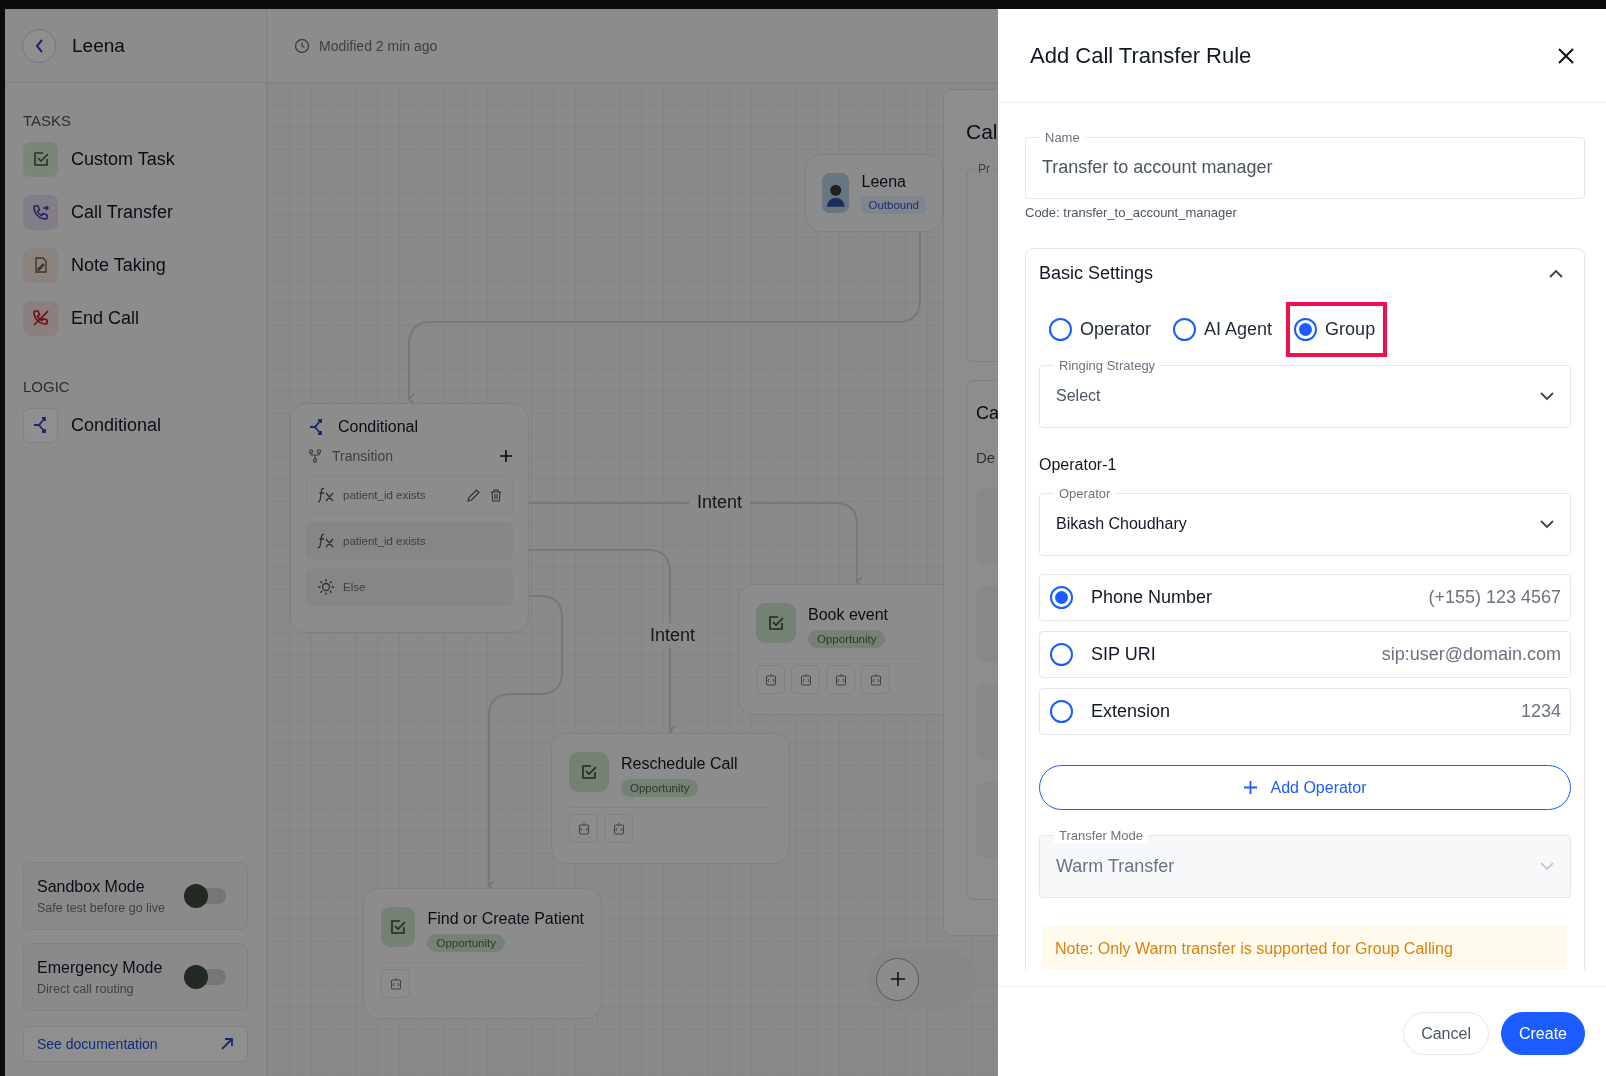 Image resolution: width=1606 pixels, height=1076 pixels. What do you see at coordinates (1305, 711) in the screenshot?
I see `destination-option: Extension 1234` at bounding box center [1305, 711].